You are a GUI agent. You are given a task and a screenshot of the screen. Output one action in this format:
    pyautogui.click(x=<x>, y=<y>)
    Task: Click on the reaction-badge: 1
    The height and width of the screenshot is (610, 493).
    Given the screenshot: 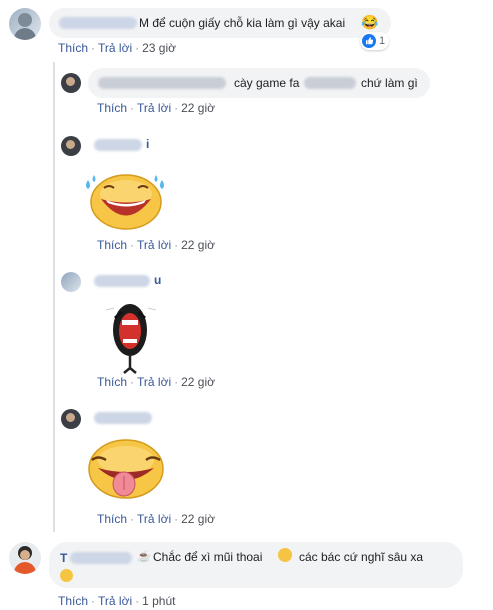 What is the action you would take?
    pyautogui.click(x=375, y=41)
    